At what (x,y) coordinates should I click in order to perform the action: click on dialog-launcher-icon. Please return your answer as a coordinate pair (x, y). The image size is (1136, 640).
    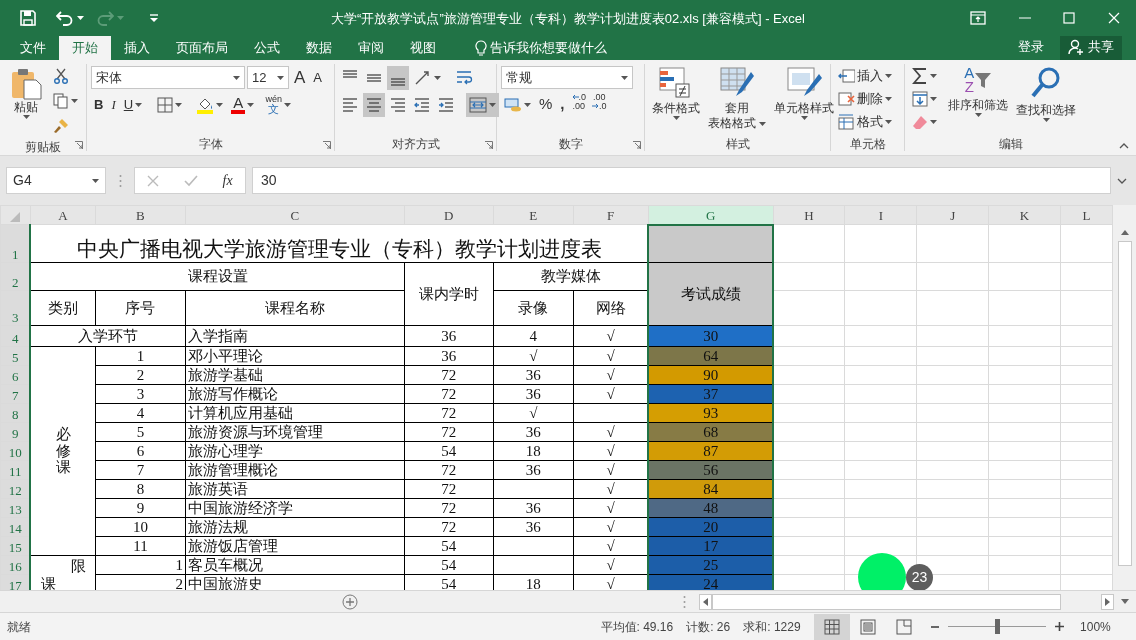
    Looking at the image, I should click on (637, 145).